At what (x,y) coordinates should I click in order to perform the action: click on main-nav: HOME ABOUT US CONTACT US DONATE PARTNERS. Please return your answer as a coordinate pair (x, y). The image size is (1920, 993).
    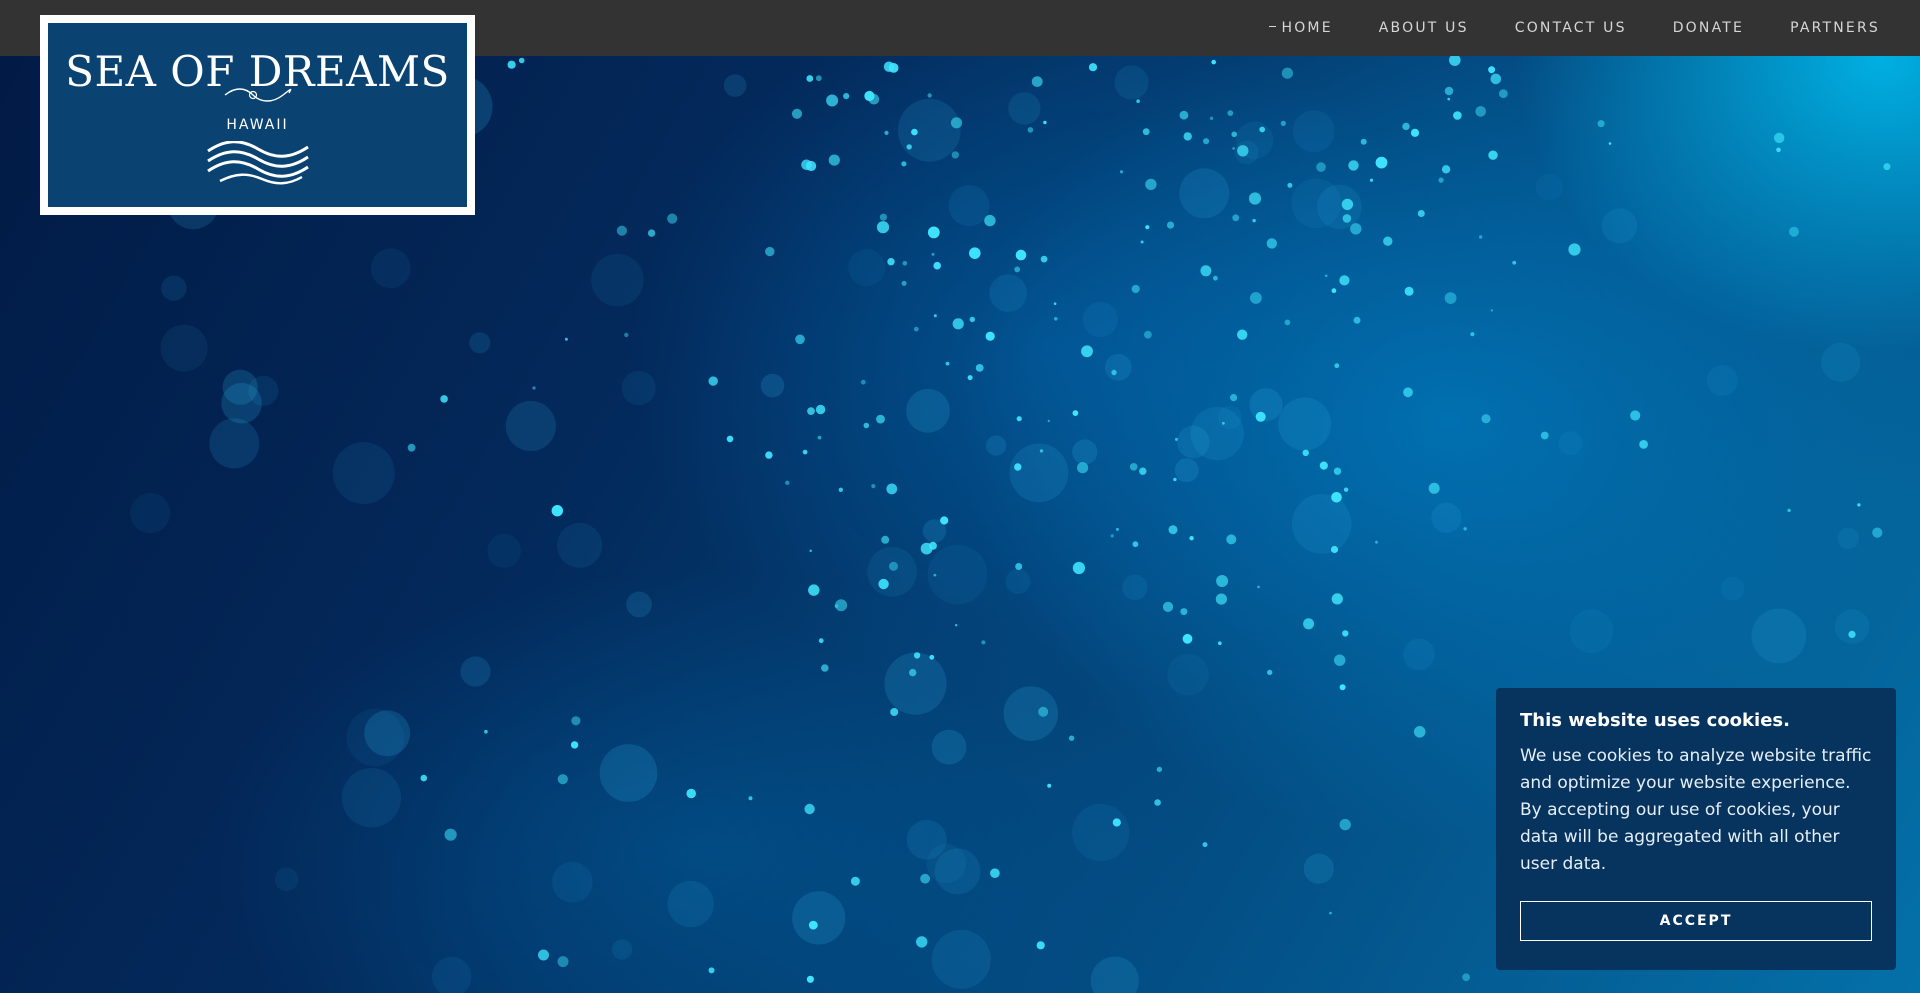
    Looking at the image, I should click on (1574, 28).